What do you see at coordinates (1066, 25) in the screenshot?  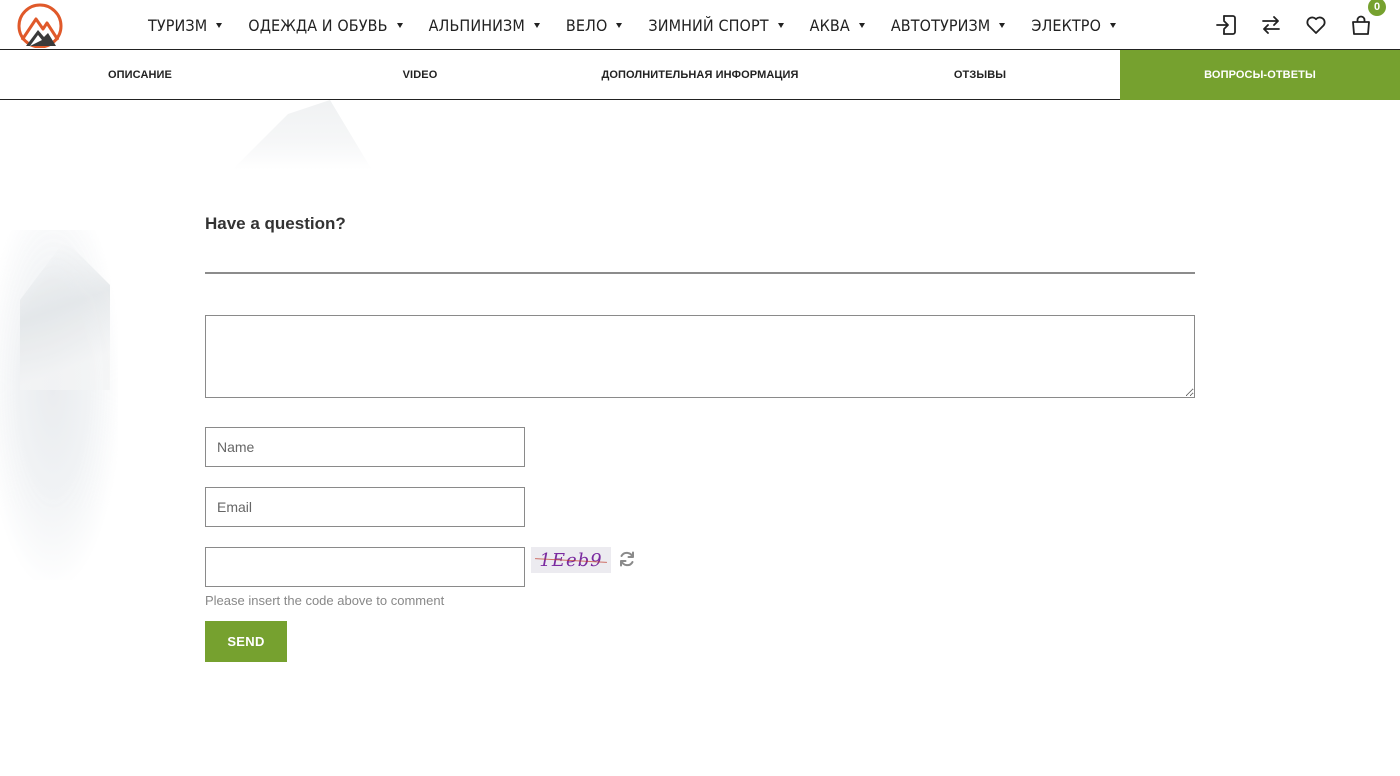 I see `nav-item-label: ЭЛЕКТРО` at bounding box center [1066, 25].